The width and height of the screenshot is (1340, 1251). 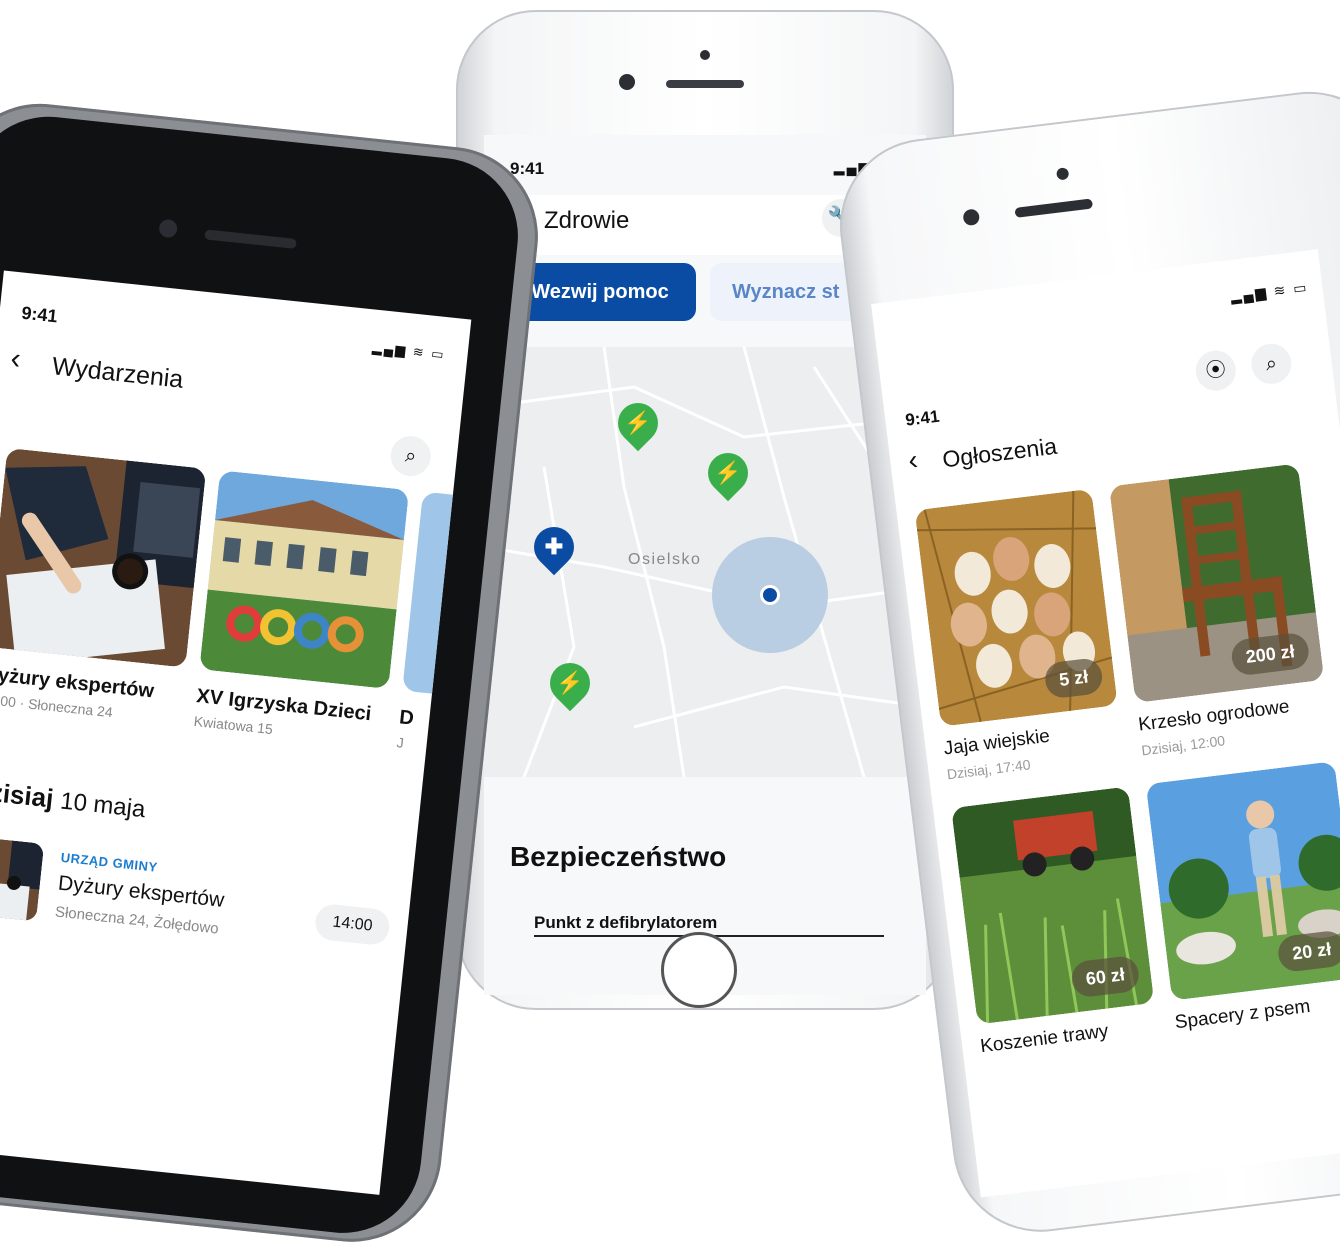 I want to click on list-item: Punkt z defibrylatorem, so click(x=625, y=923).